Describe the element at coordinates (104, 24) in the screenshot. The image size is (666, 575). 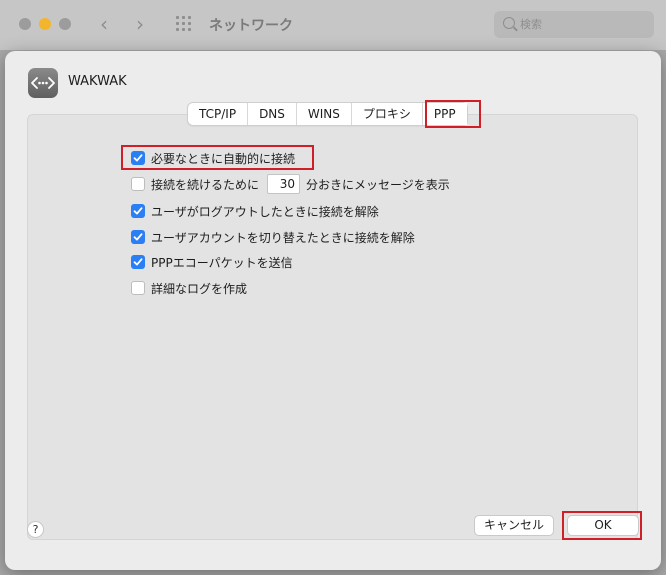
I see `back-arrow-icon: ‹` at that location.